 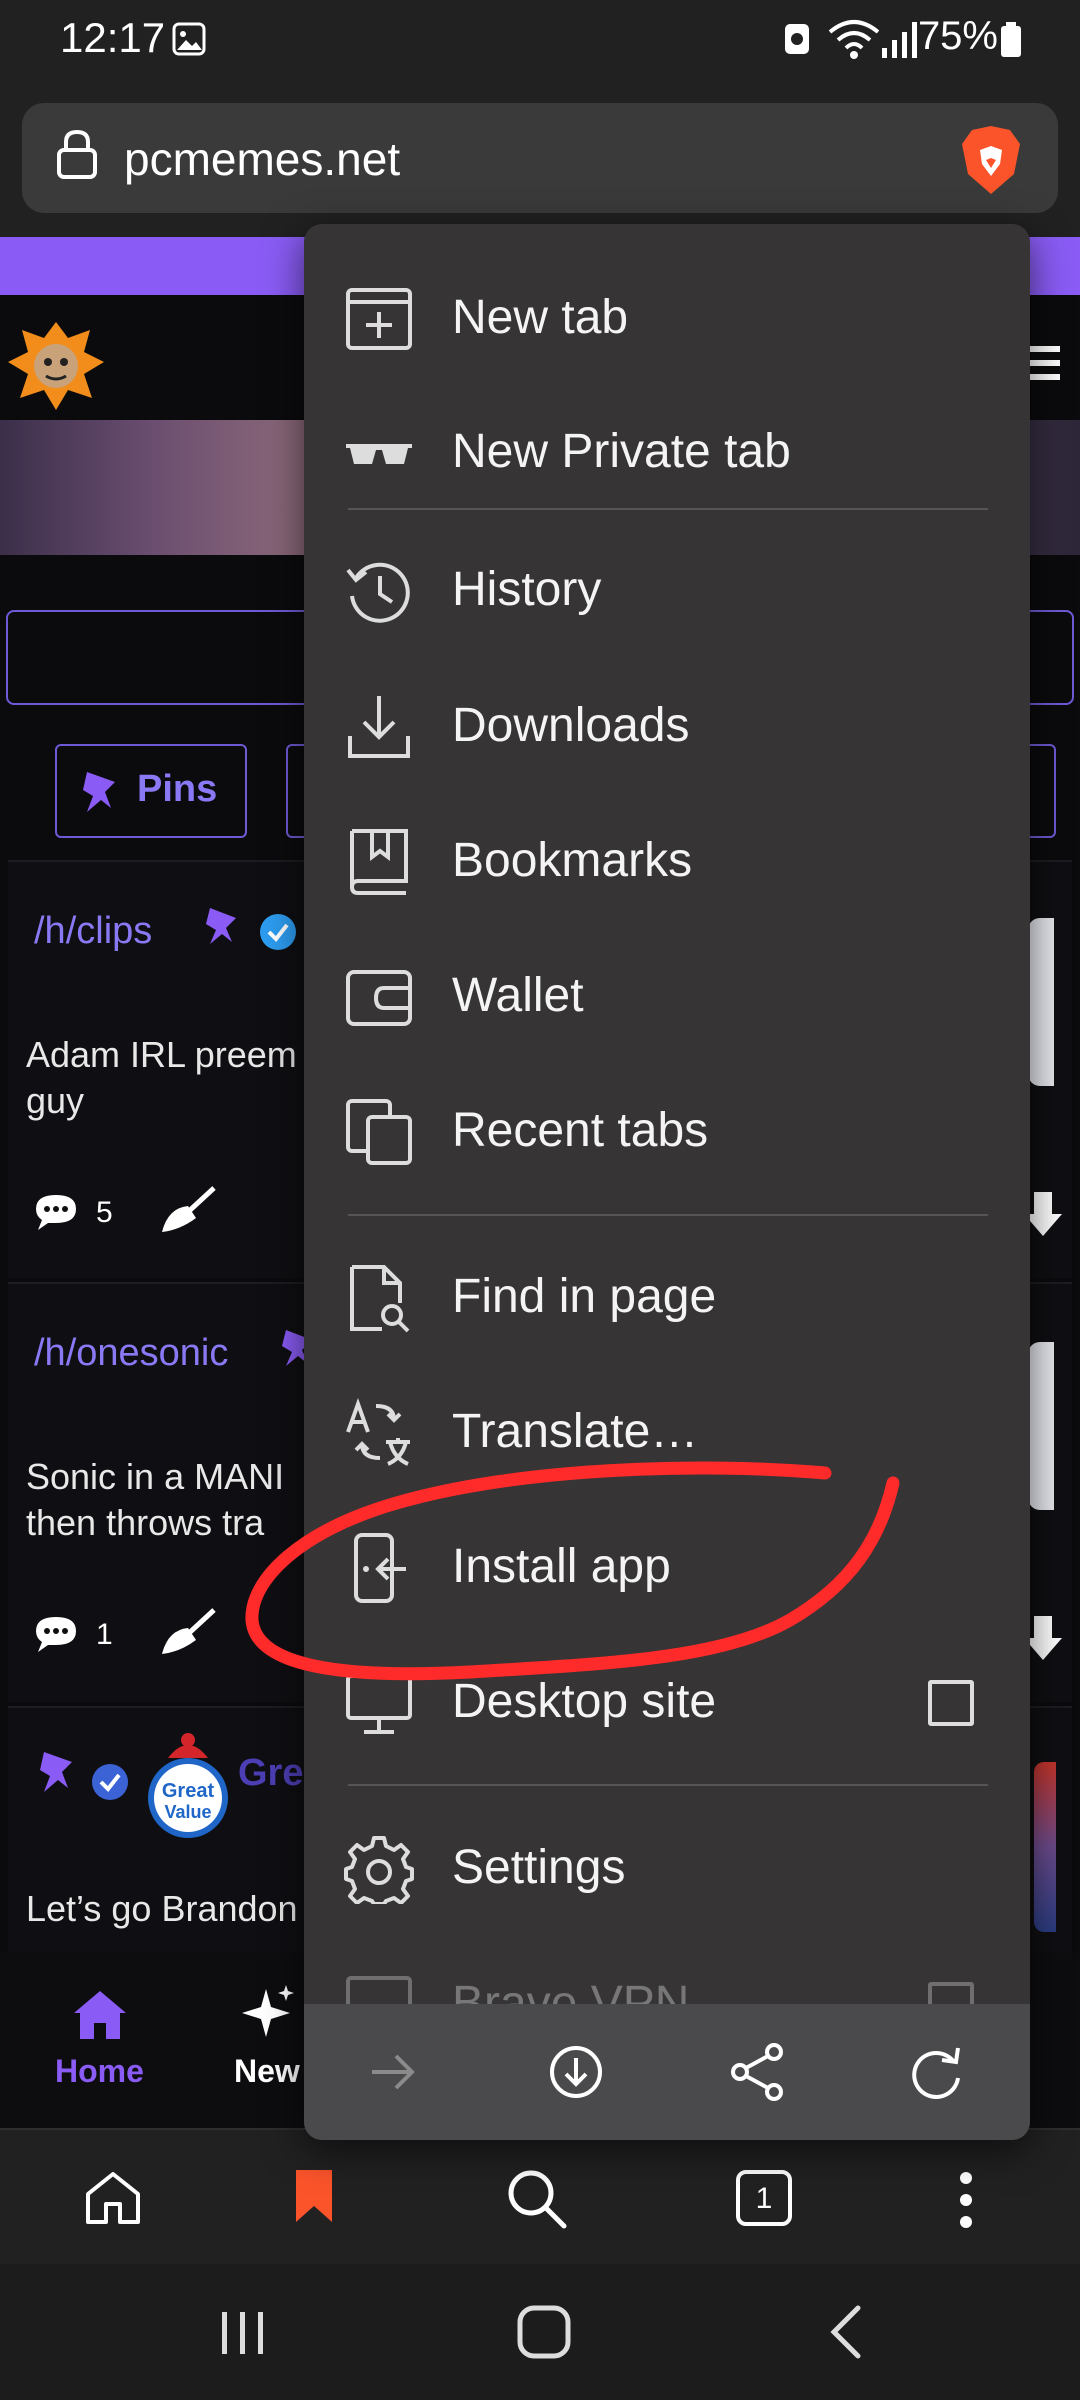 What do you see at coordinates (667, 2072) in the screenshot?
I see `menu-action-row` at bounding box center [667, 2072].